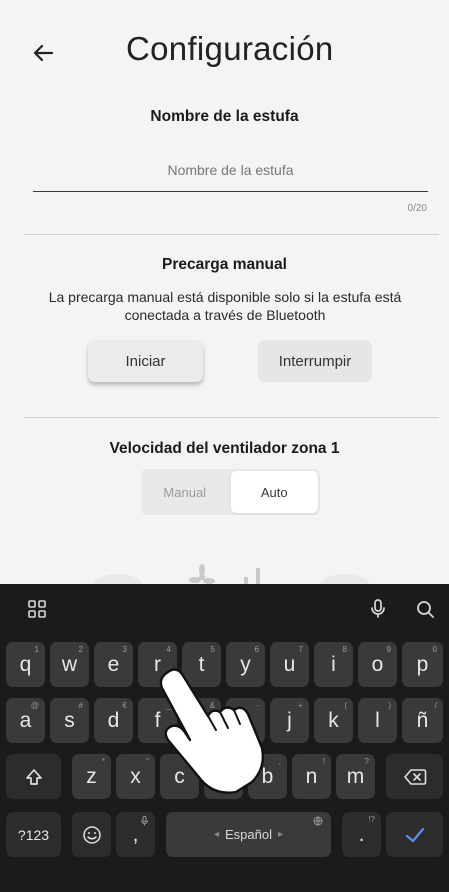 This screenshot has width=449, height=892. What do you see at coordinates (422, 664) in the screenshot?
I see `key-p: 0p` at bounding box center [422, 664].